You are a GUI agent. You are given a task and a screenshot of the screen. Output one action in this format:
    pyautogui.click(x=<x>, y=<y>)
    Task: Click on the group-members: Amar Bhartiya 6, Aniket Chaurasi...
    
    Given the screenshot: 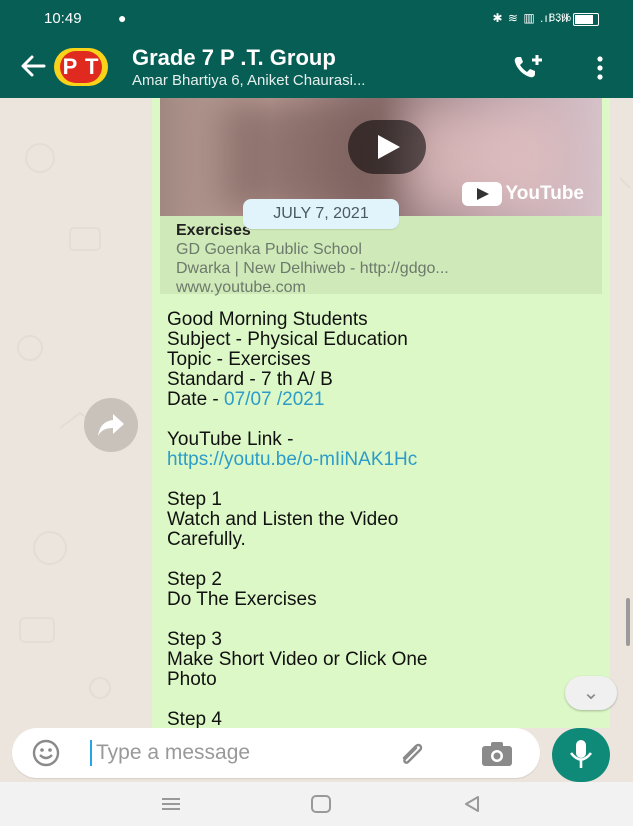 What is the action you would take?
    pyautogui.click(x=248, y=80)
    